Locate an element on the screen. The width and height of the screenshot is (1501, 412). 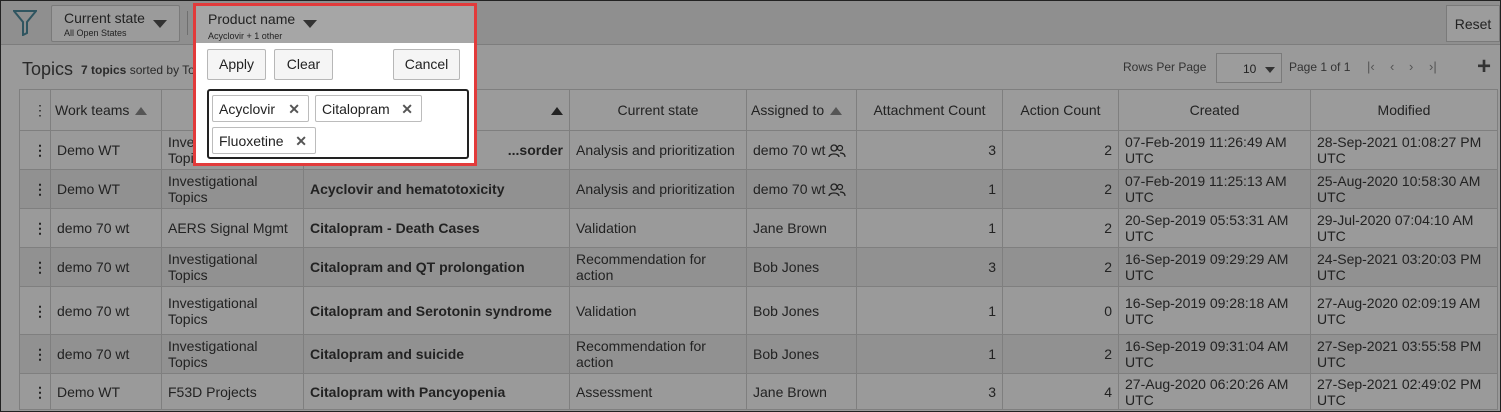
current-state-filter: Current state All Open States is located at coordinates (115, 23).